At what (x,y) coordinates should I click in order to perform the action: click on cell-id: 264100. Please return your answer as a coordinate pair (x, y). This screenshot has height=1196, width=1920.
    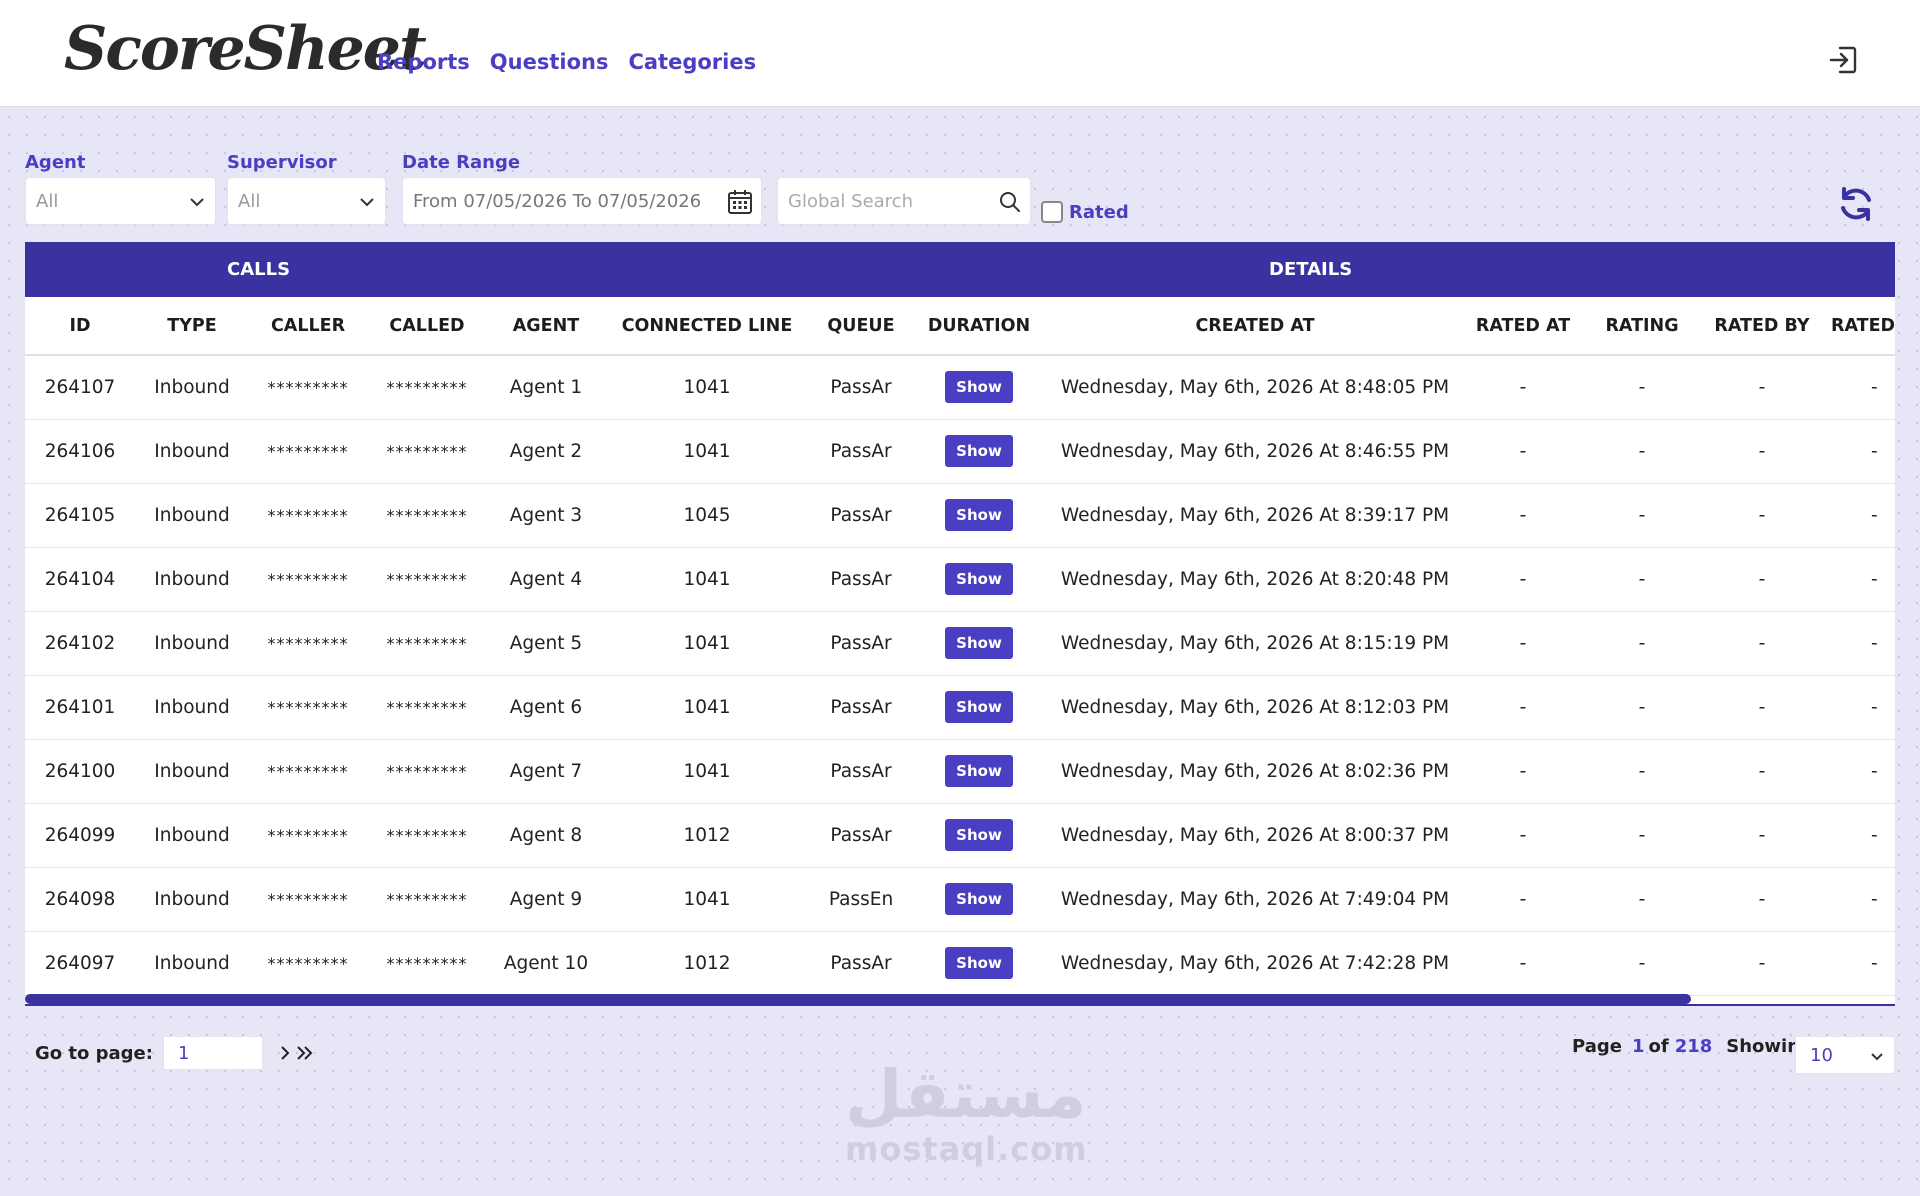
    Looking at the image, I should click on (80, 771).